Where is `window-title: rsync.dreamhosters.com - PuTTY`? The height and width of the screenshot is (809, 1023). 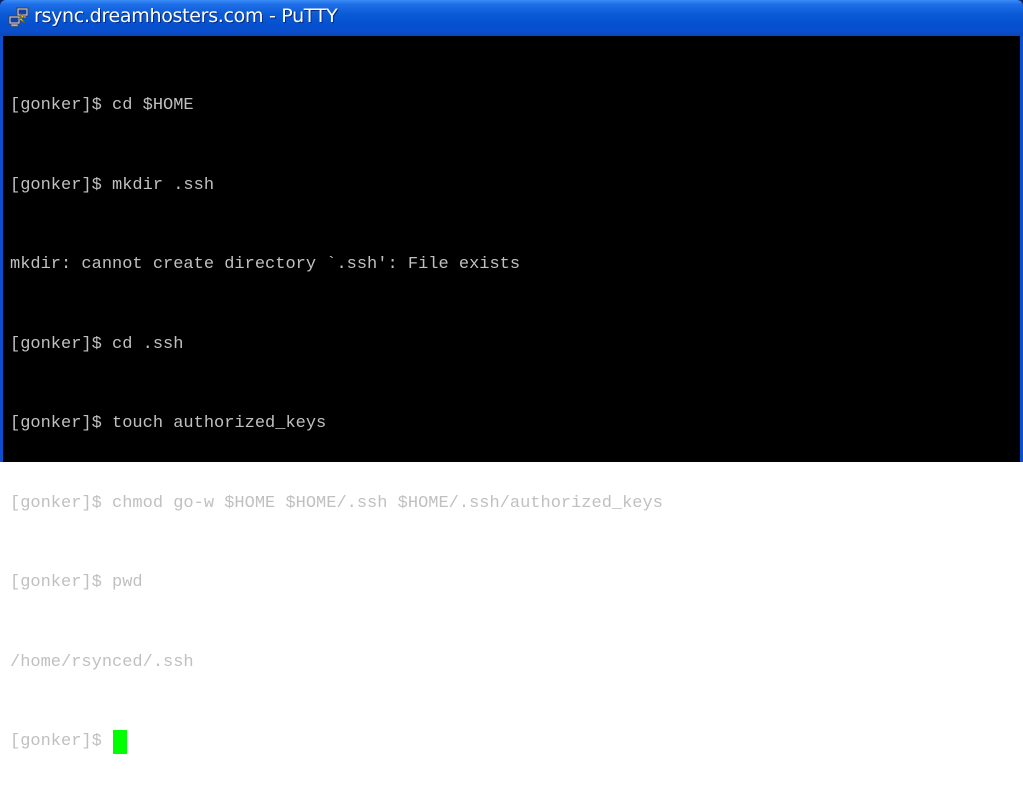
window-title: rsync.dreamhosters.com - PuTTY is located at coordinates (186, 16).